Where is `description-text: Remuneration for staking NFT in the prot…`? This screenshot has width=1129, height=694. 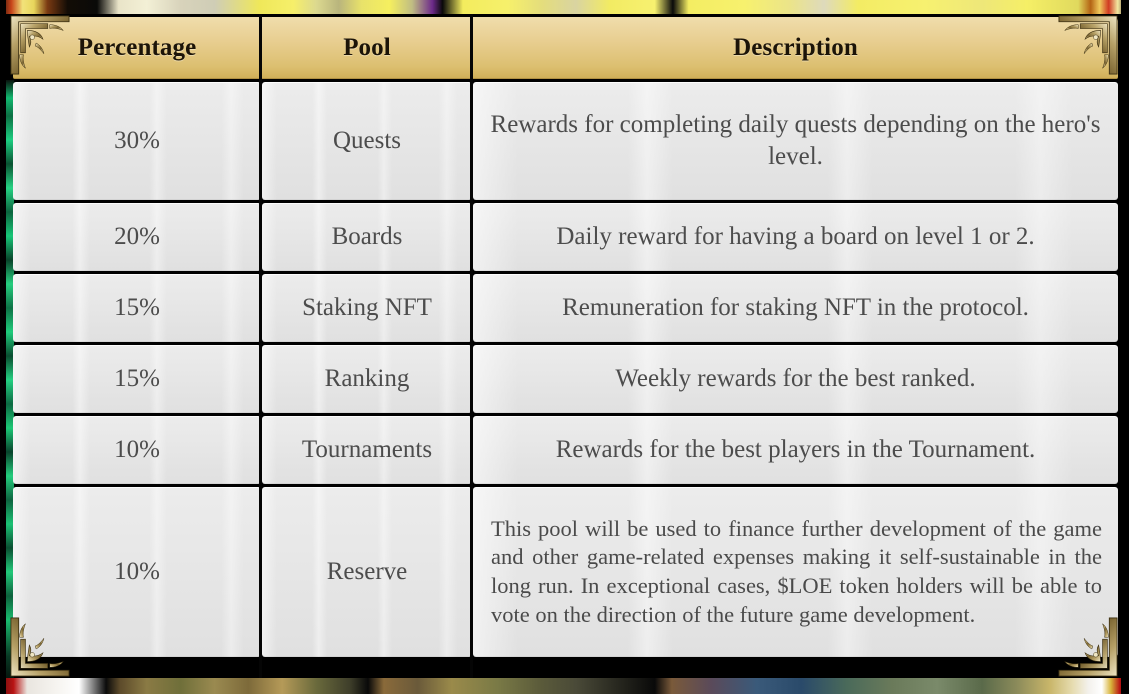
description-text: Remuneration for staking NFT in the prot… is located at coordinates (795, 307).